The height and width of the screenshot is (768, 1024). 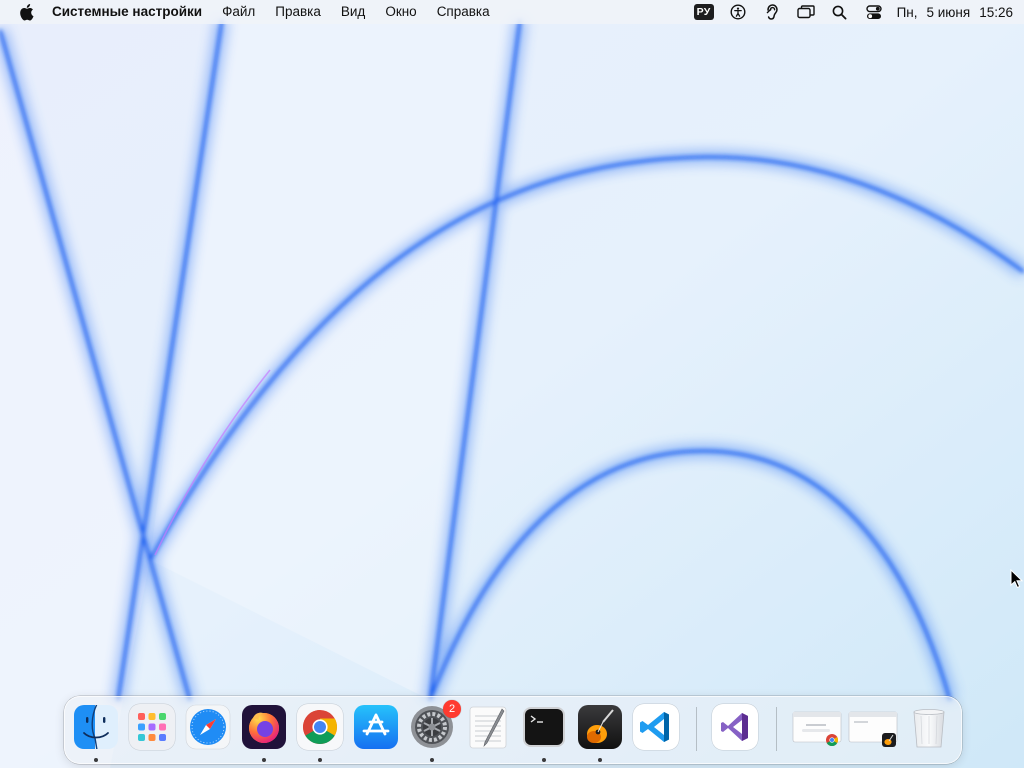 I want to click on dock-item-firefox, so click(x=264, y=727).